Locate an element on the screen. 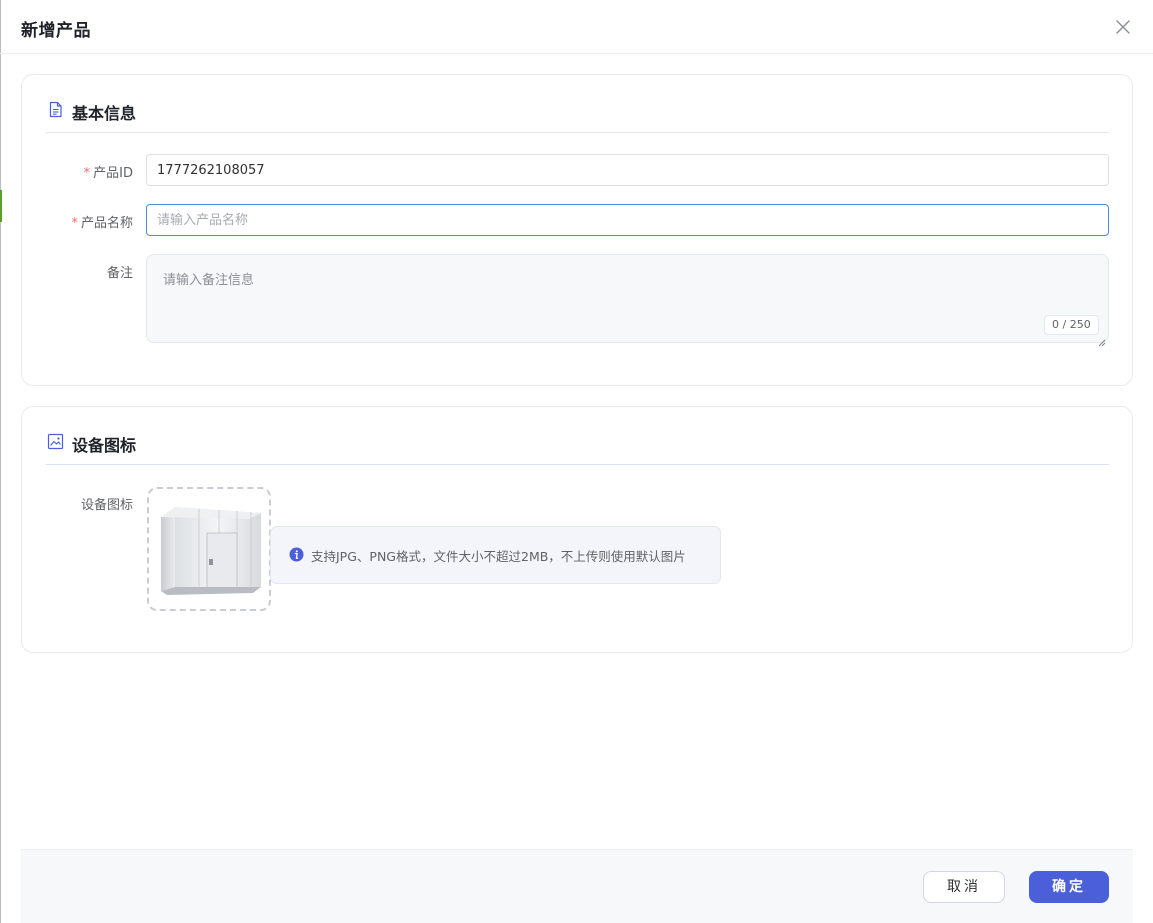 The width and height of the screenshot is (1153, 923). icon-upload-area is located at coordinates (209, 549).